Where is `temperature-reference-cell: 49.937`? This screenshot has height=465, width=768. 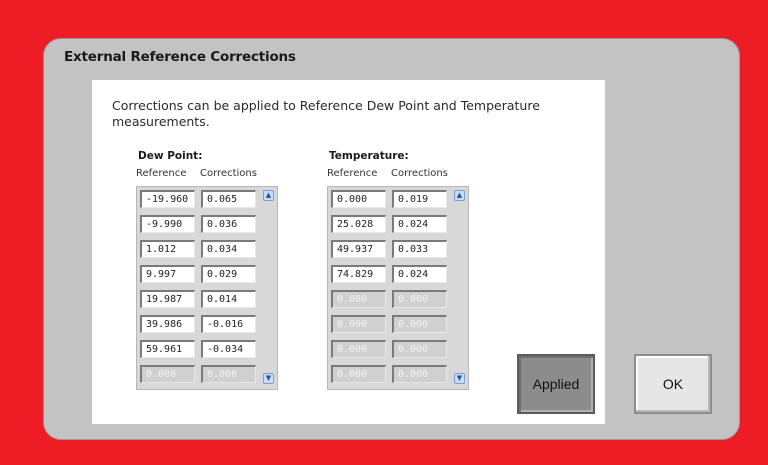
temperature-reference-cell: 49.937 is located at coordinates (358, 249).